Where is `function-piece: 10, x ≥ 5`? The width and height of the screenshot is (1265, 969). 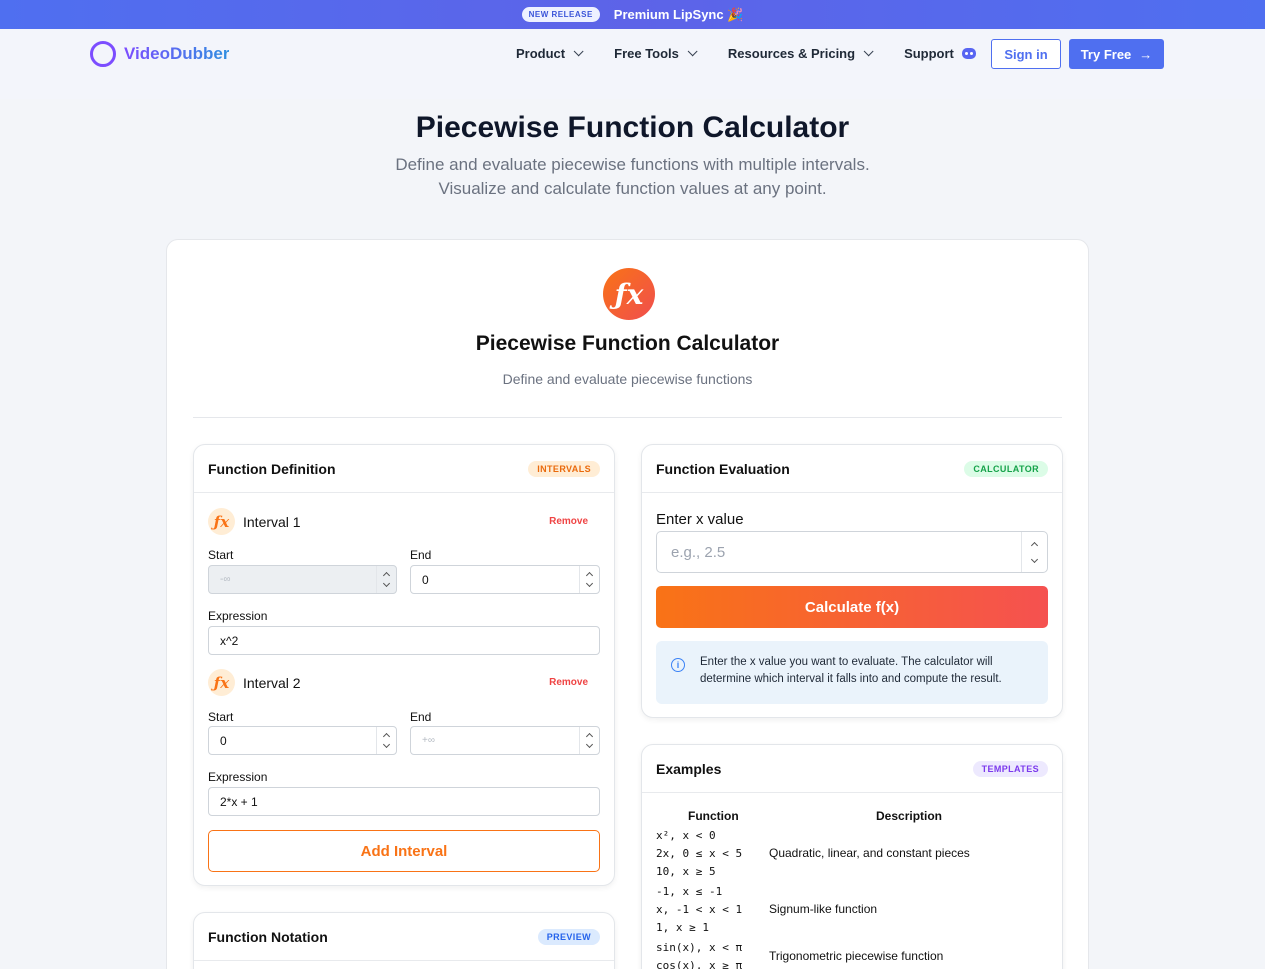
function-piece: 10, x ≥ 5 is located at coordinates (686, 871).